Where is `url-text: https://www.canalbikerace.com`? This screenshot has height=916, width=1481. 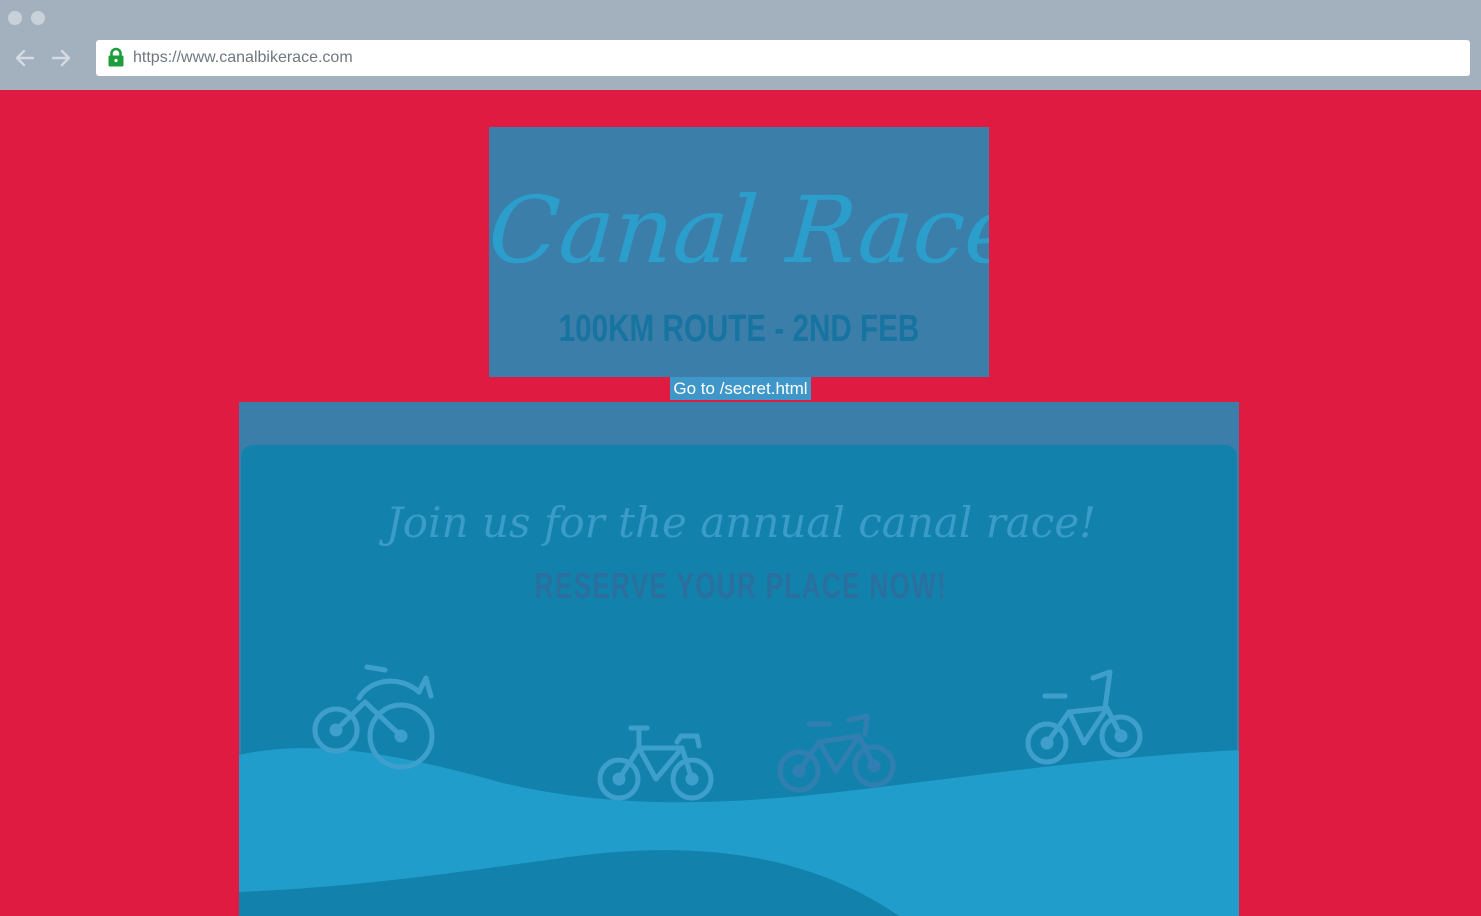 url-text: https://www.canalbikerace.com is located at coordinates (243, 57).